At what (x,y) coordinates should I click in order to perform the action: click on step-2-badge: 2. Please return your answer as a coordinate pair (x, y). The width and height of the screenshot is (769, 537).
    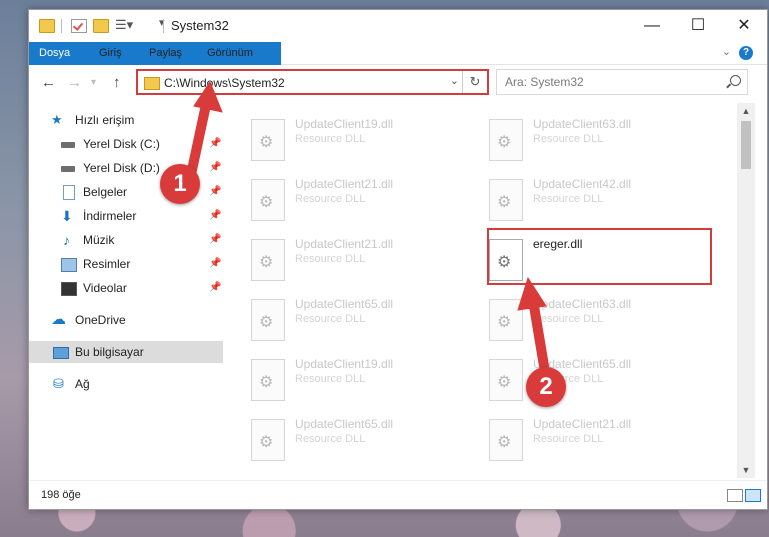
    Looking at the image, I should click on (546, 387).